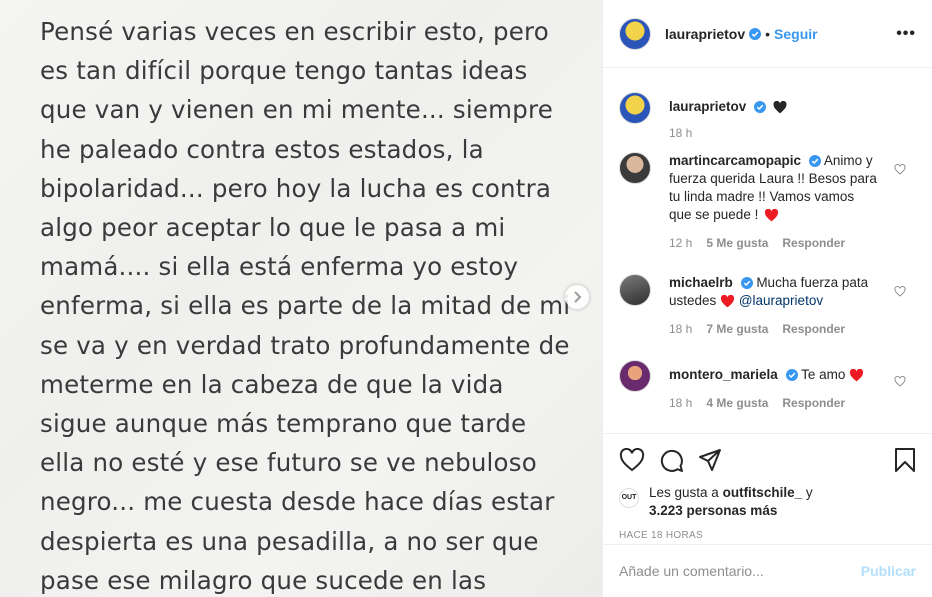 Image resolution: width=932 pixels, height=597 pixels. I want to click on likes-others: 3.223 personas más, so click(713, 510).